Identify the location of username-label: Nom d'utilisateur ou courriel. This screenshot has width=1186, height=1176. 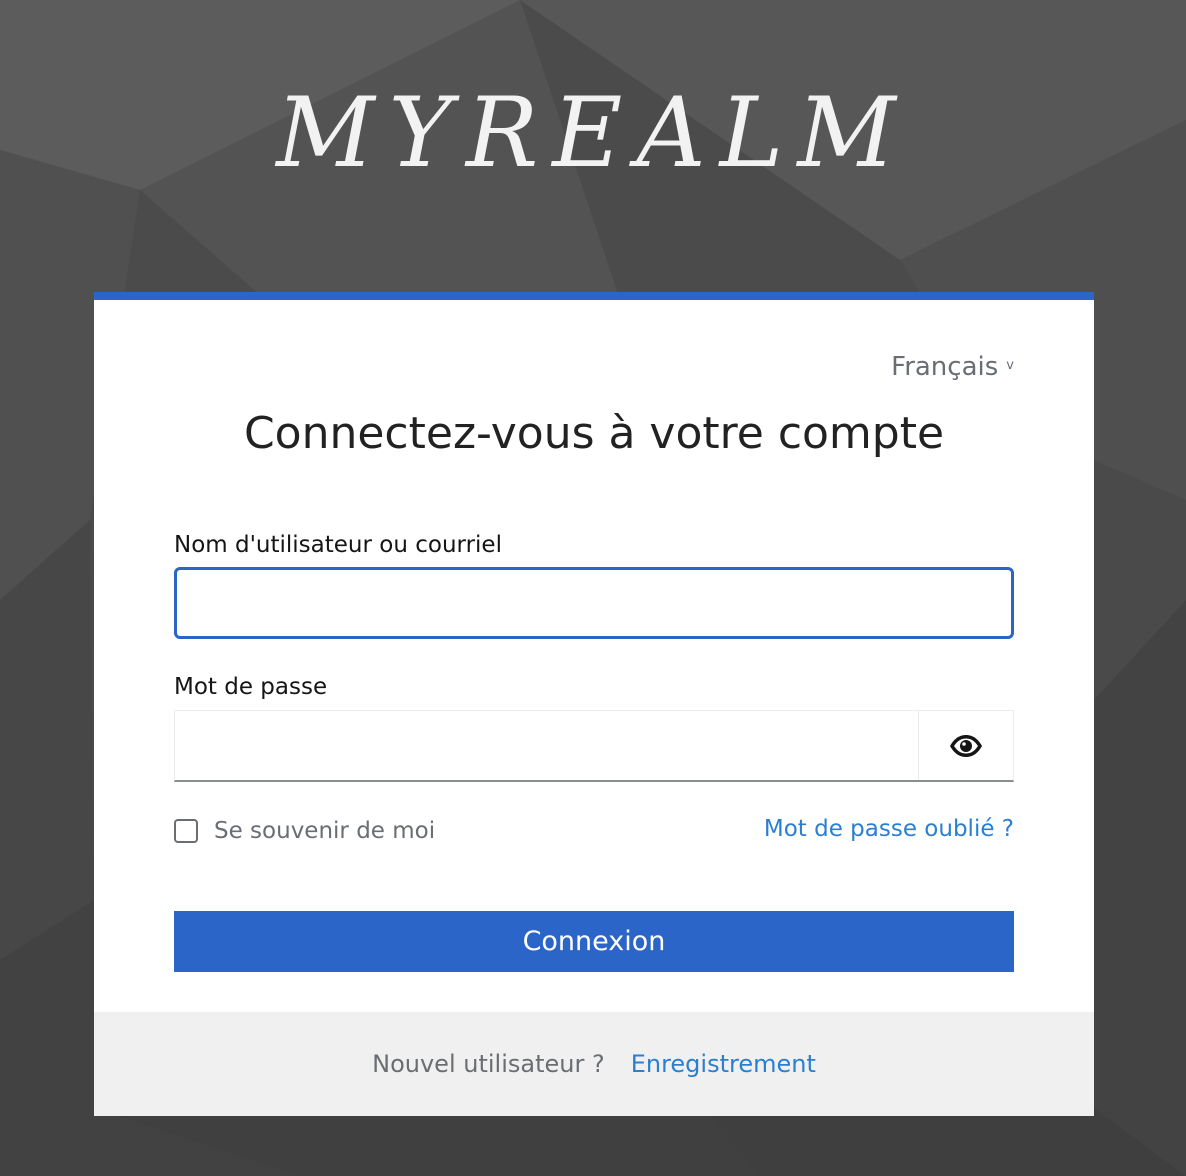
(338, 545).